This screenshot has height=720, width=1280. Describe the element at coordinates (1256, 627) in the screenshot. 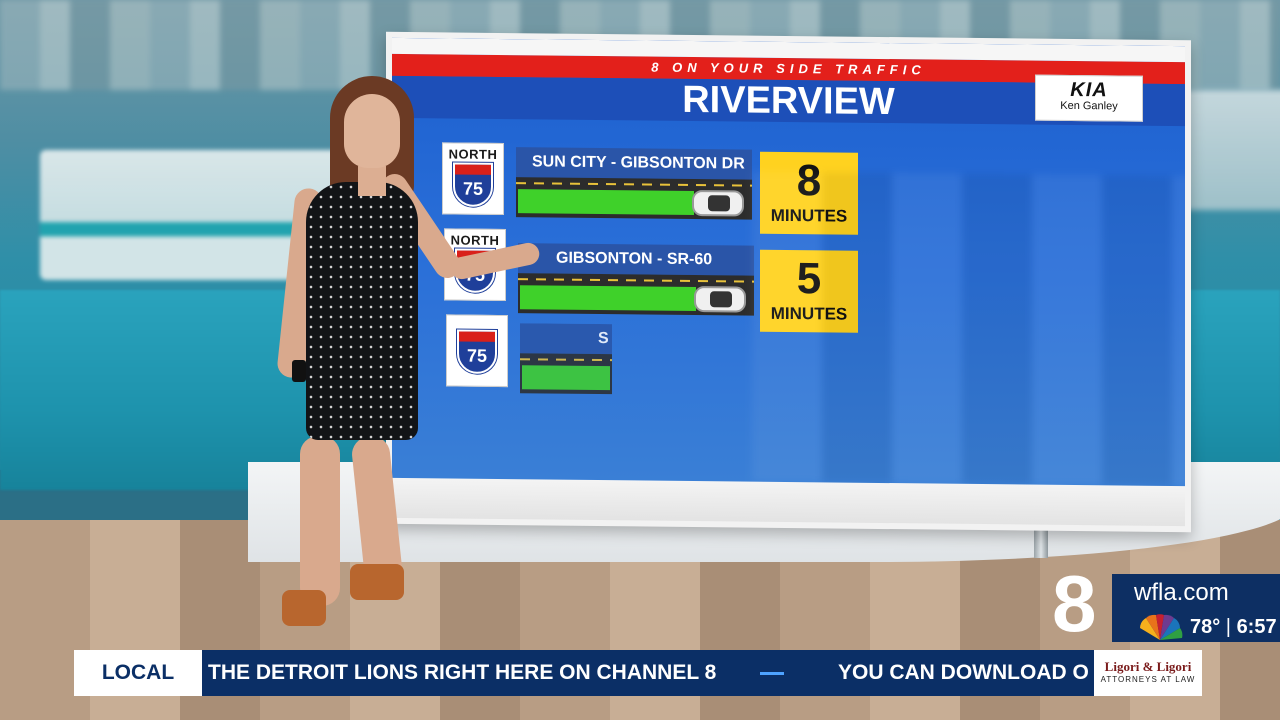

I see `clock-time: 6:57` at that location.